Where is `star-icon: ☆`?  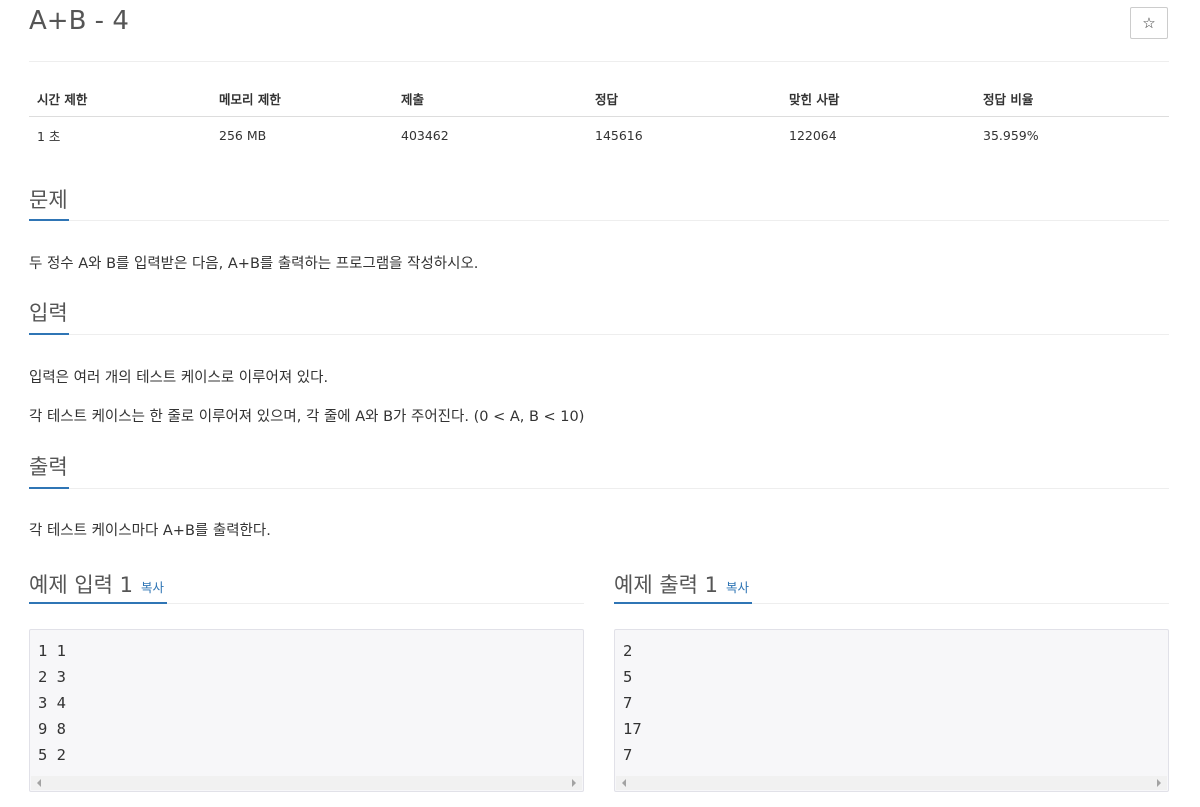 star-icon: ☆ is located at coordinates (1149, 23).